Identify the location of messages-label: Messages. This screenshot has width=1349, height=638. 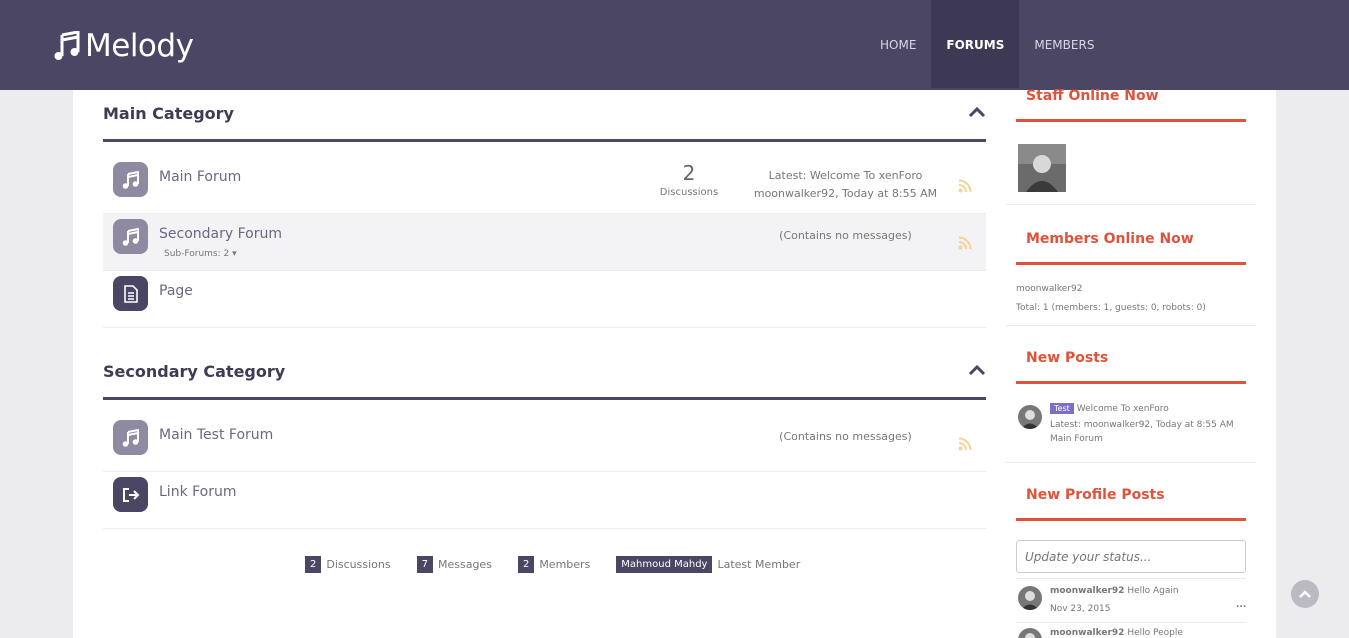
(464, 564).